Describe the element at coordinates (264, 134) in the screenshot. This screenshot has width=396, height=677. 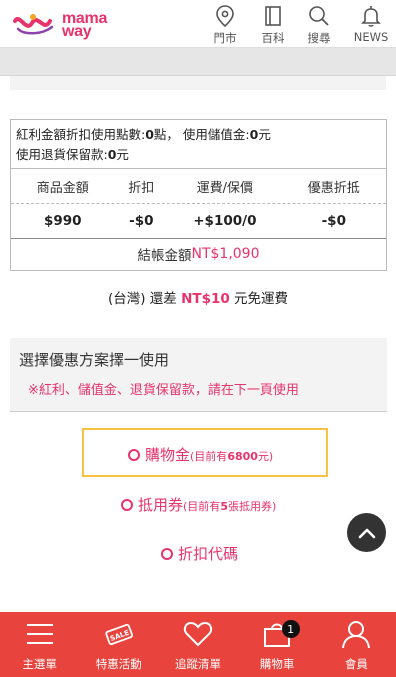
I see `stored-unit: 元` at that location.